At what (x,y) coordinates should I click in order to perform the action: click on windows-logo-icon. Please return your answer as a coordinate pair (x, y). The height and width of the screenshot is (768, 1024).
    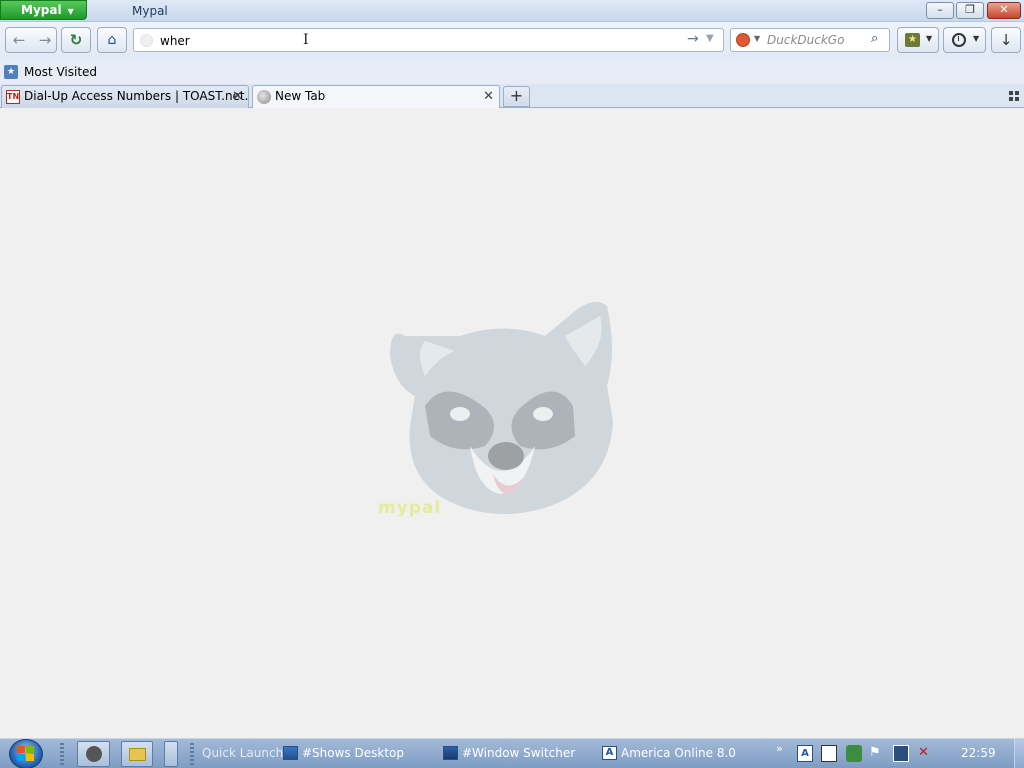
    Looking at the image, I should click on (26, 754).